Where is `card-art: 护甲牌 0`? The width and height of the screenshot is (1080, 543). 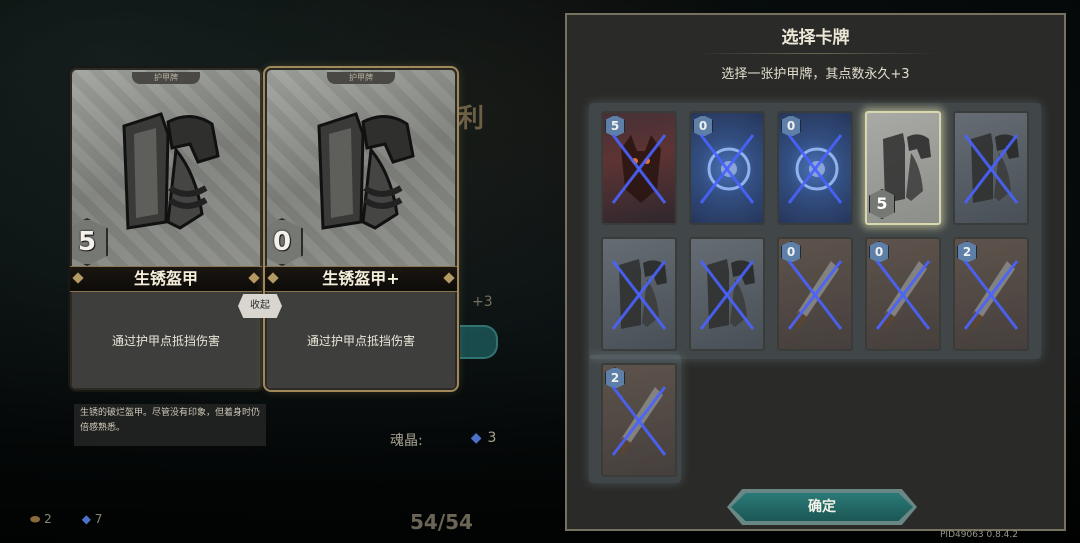 card-art: 护甲牌 0 is located at coordinates (361, 168).